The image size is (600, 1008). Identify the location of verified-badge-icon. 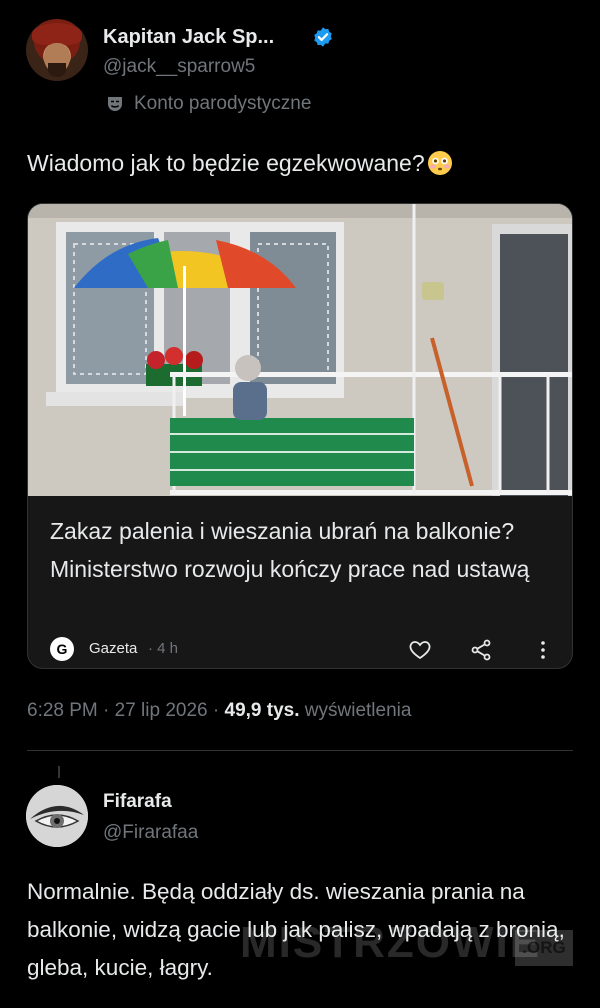
(323, 37).